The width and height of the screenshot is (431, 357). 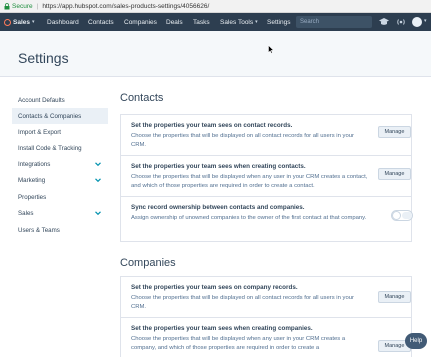 What do you see at coordinates (201, 22) in the screenshot?
I see `nav-item-tasks: Tasks` at bounding box center [201, 22].